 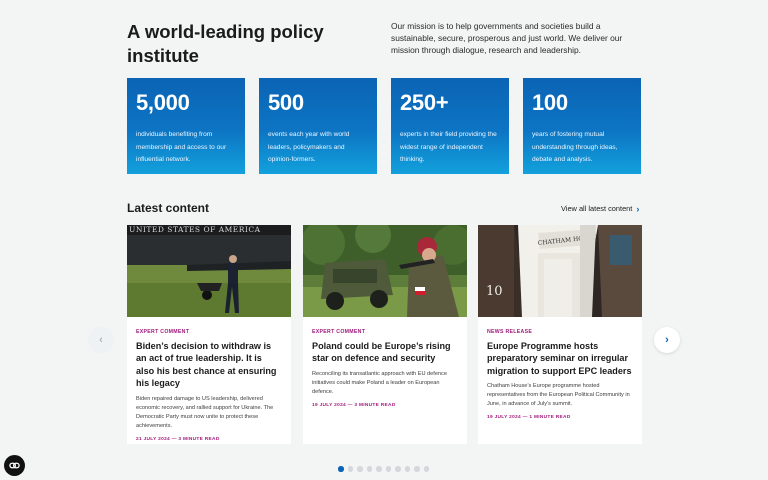 What do you see at coordinates (178, 439) in the screenshot?
I see `card-meta: 21 JULY 2024 — 3 MINUTE READ` at bounding box center [178, 439].